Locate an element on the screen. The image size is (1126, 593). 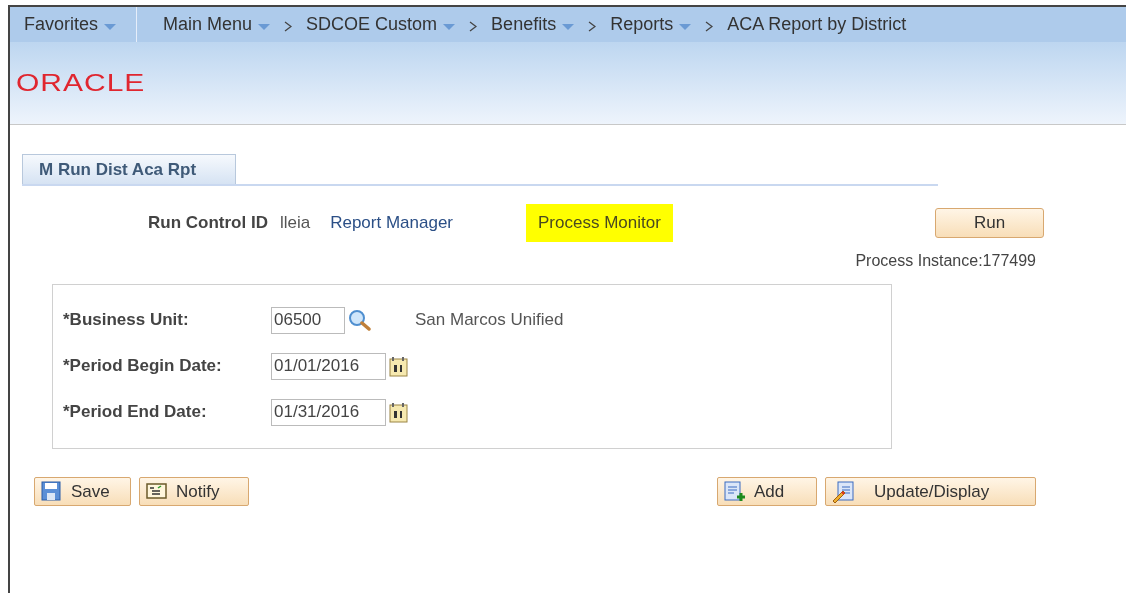
link: Process Monitor is located at coordinates (599, 223).